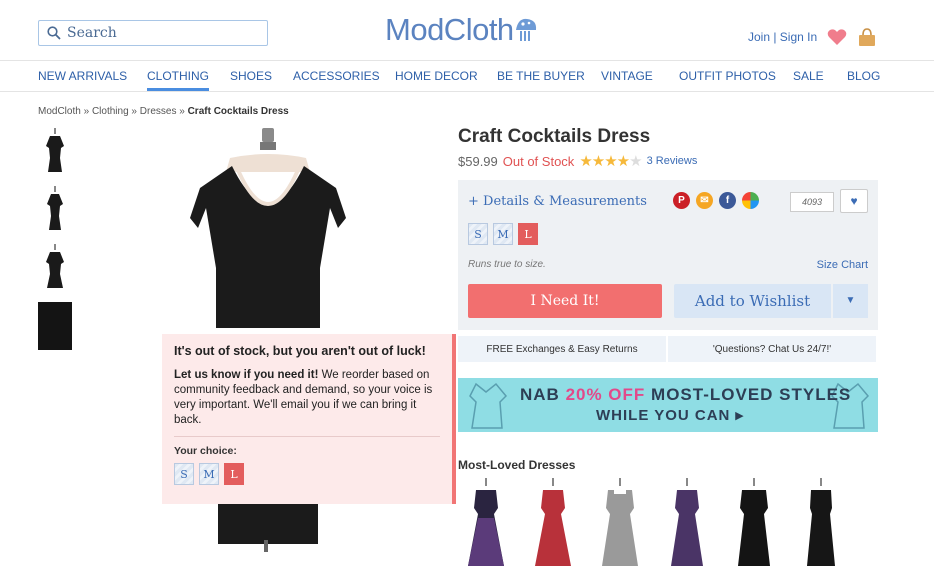 The height and width of the screenshot is (573, 934). I want to click on size-option-s: S, so click(478, 234).